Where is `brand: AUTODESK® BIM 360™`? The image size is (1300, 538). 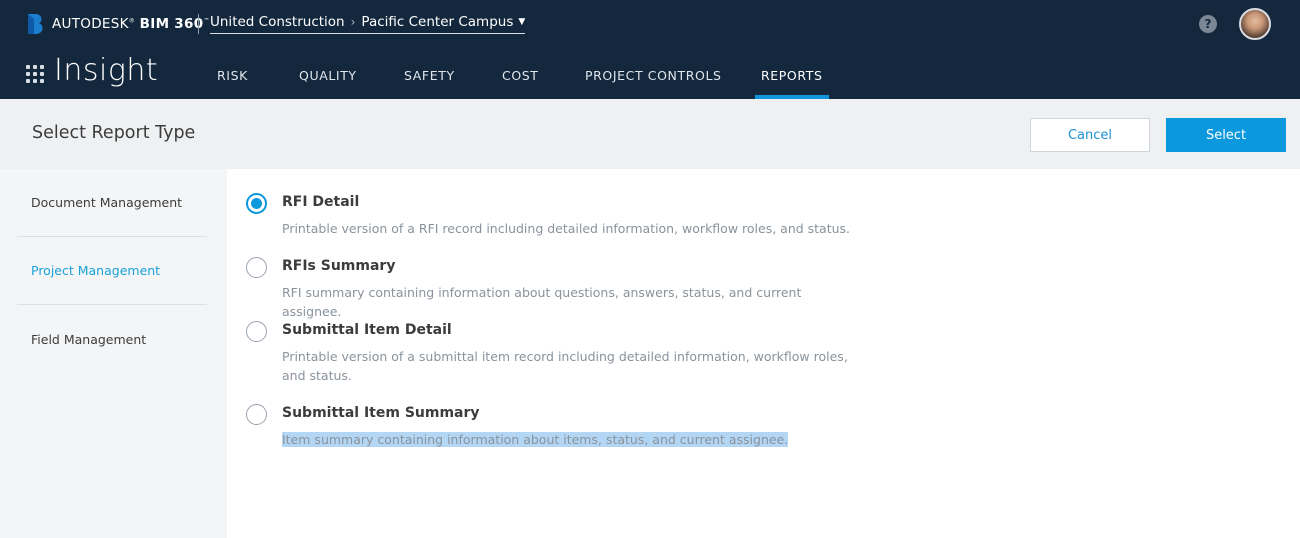 brand: AUTODESK® BIM 360™ is located at coordinates (118, 24).